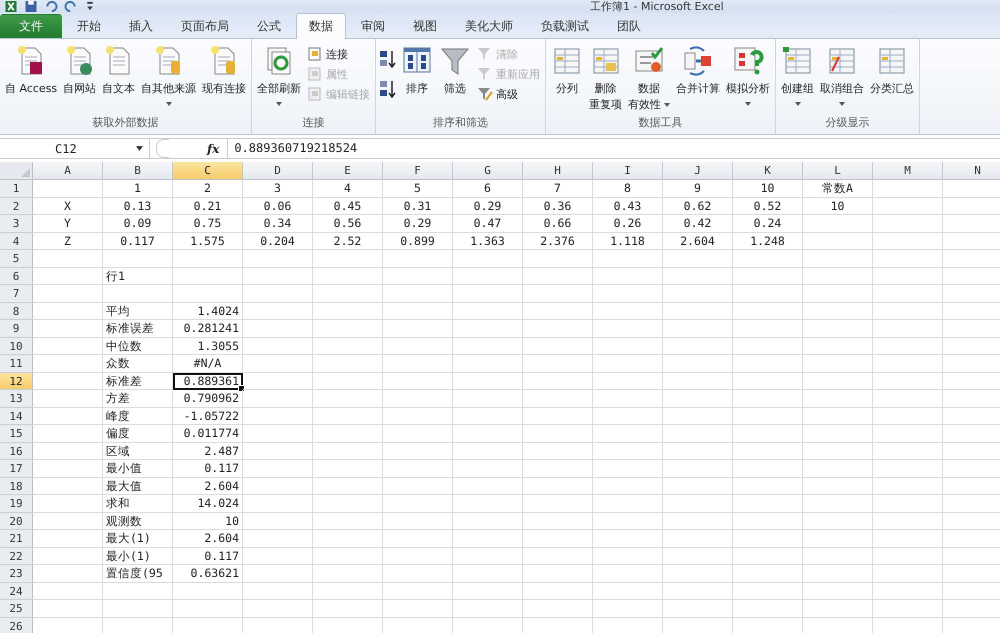  What do you see at coordinates (908, 171) in the screenshot?
I see `column-header: M` at bounding box center [908, 171].